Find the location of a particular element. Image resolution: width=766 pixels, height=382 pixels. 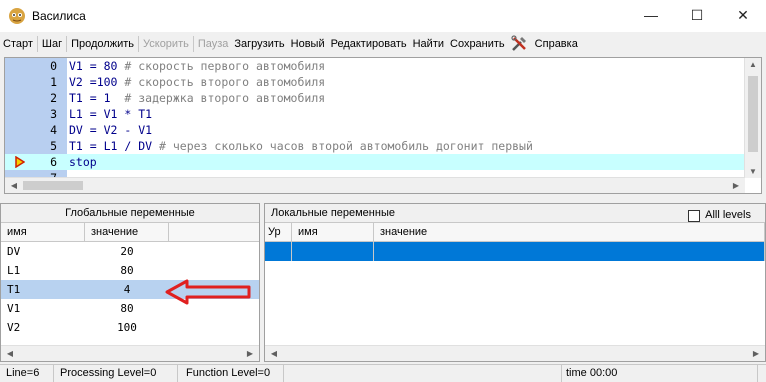

current-line-arrow-icon is located at coordinates (20, 162).